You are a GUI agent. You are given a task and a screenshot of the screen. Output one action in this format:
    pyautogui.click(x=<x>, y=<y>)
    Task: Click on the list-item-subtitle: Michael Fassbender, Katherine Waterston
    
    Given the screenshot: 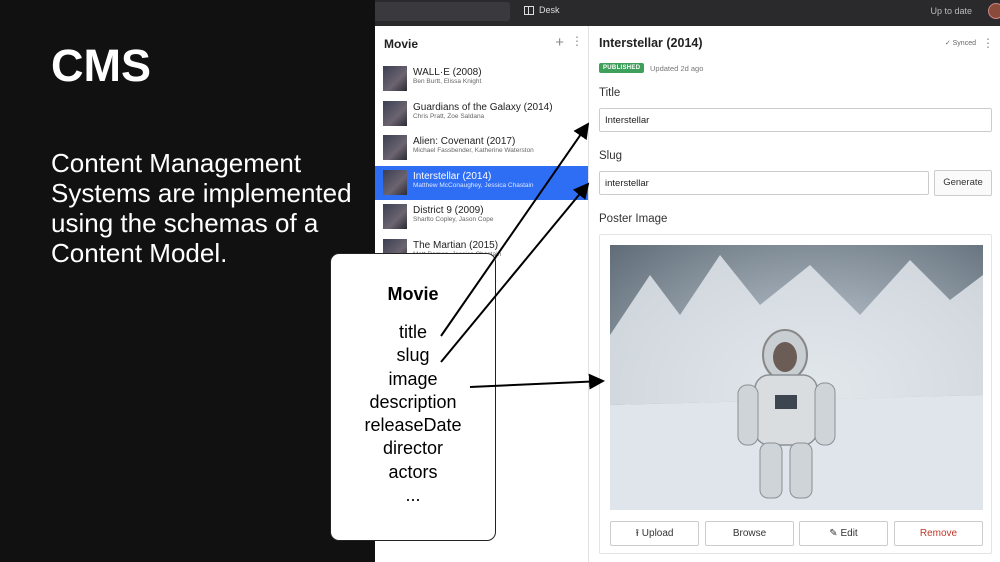 What is the action you would take?
    pyautogui.click(x=473, y=150)
    